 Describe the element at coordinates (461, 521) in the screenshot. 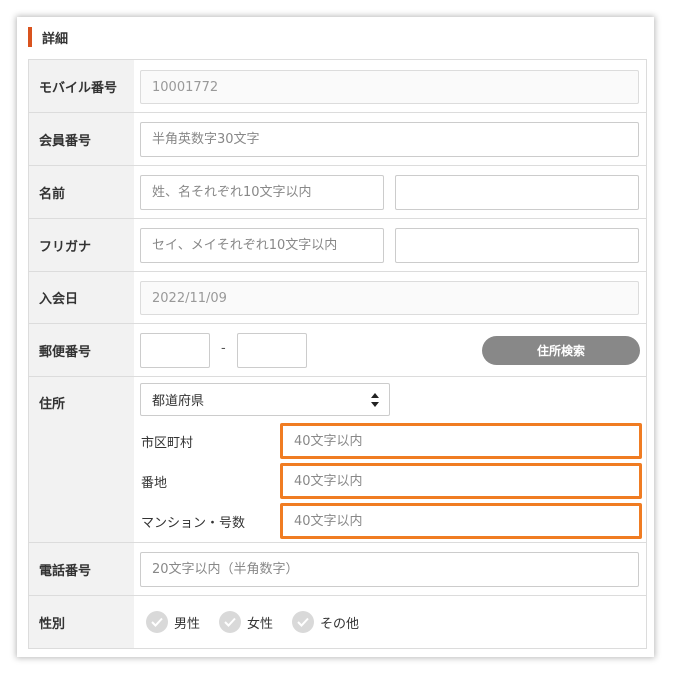

I see `building-input` at that location.